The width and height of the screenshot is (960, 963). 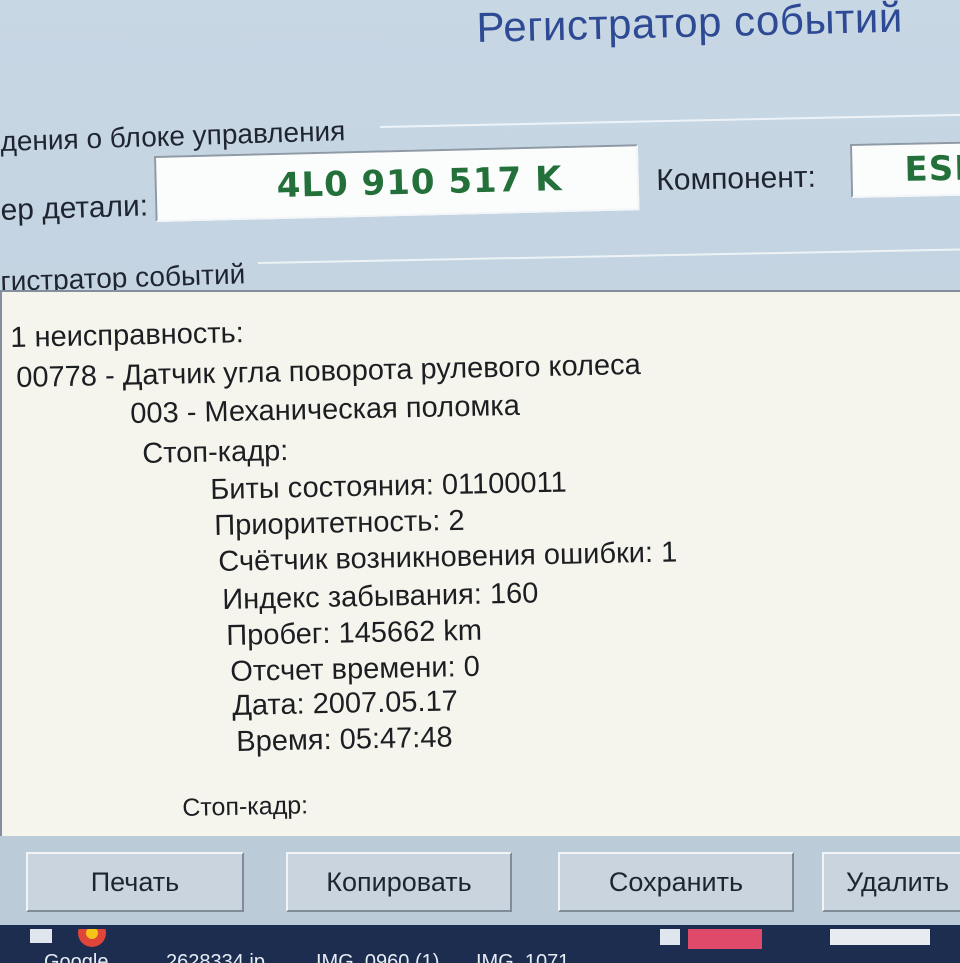 I want to click on taskbar-label-img-1071: IMG_1071, so click(x=523, y=957).